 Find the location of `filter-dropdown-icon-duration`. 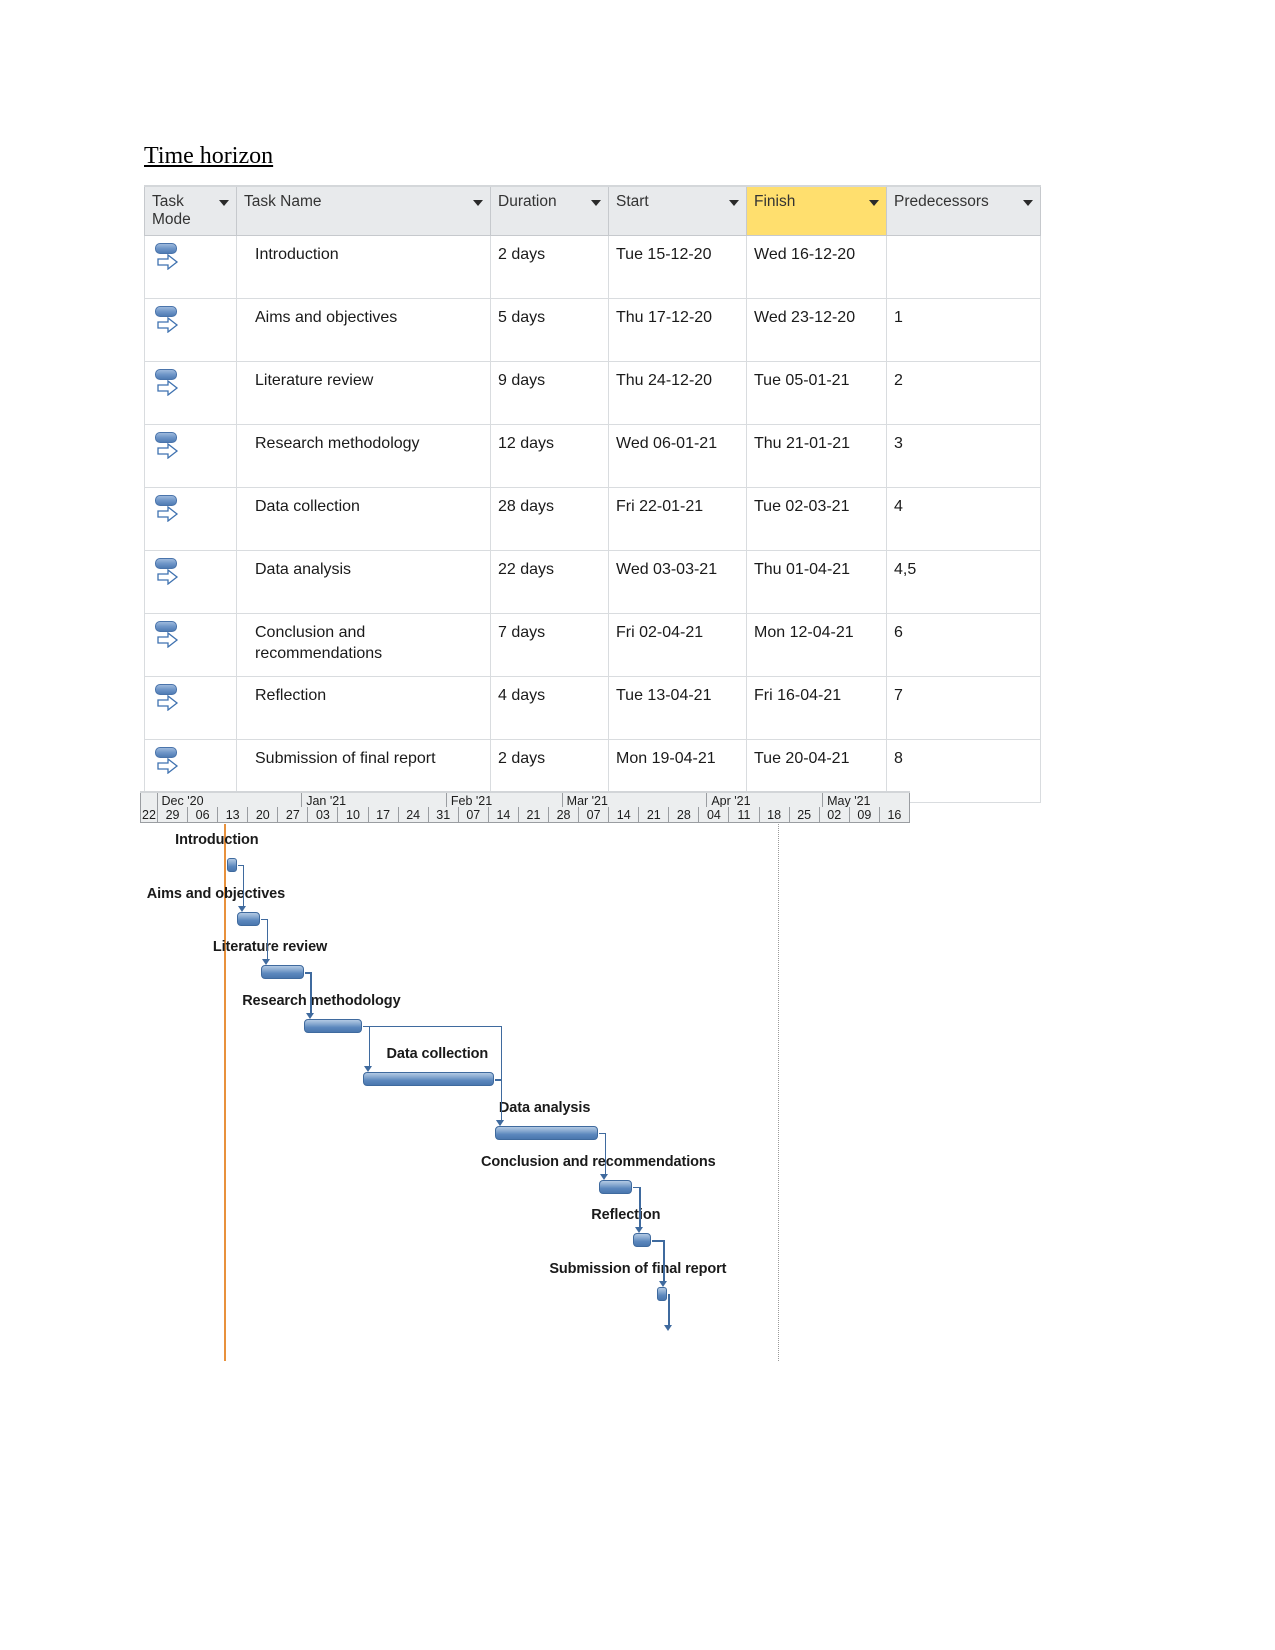

filter-dropdown-icon-duration is located at coordinates (596, 203).